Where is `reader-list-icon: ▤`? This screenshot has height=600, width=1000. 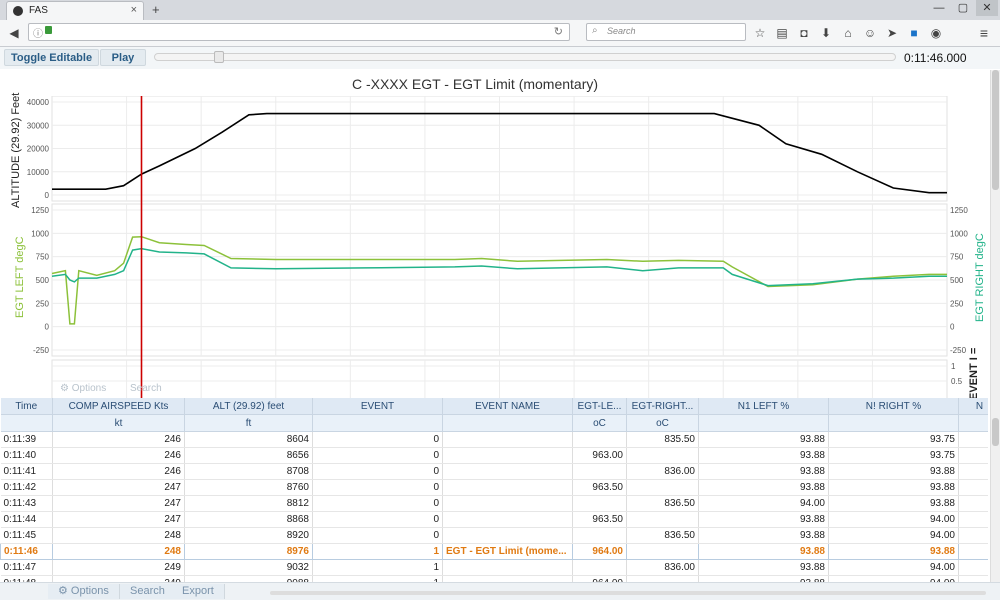 reader-list-icon: ▤ is located at coordinates (782, 33).